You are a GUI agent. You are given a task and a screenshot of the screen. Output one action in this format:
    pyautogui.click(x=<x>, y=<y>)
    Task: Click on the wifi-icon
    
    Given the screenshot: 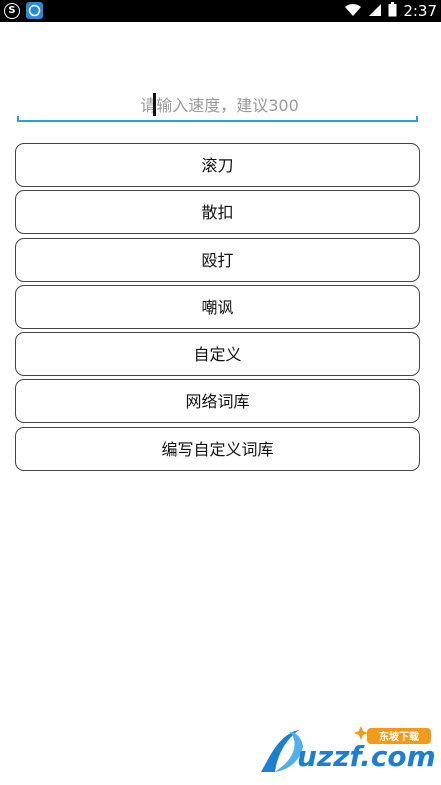 What is the action you would take?
    pyautogui.click(x=353, y=11)
    